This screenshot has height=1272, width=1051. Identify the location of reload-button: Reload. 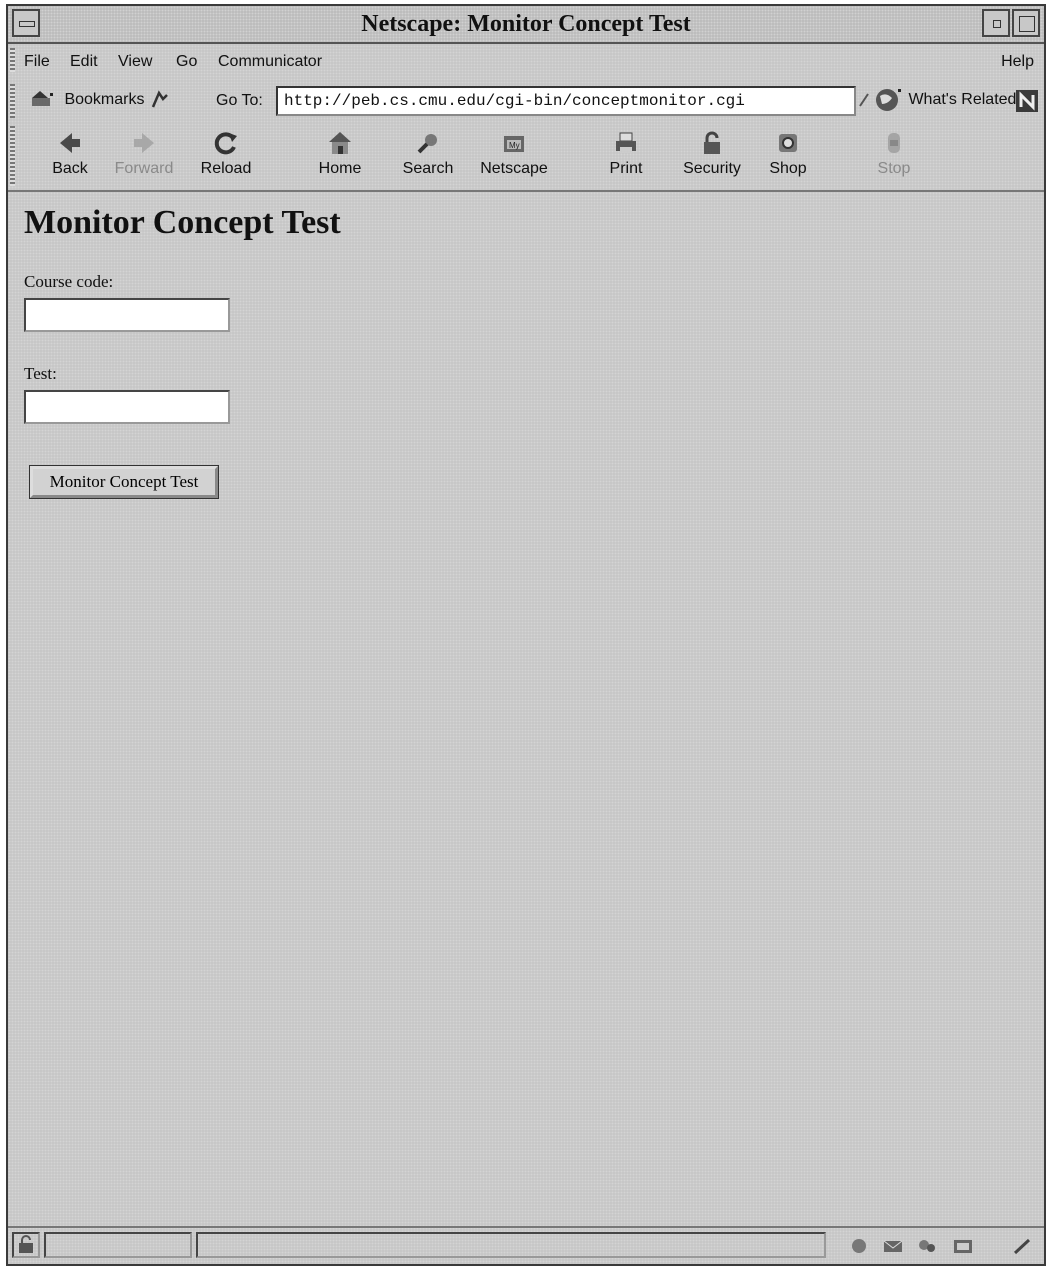
(226, 151).